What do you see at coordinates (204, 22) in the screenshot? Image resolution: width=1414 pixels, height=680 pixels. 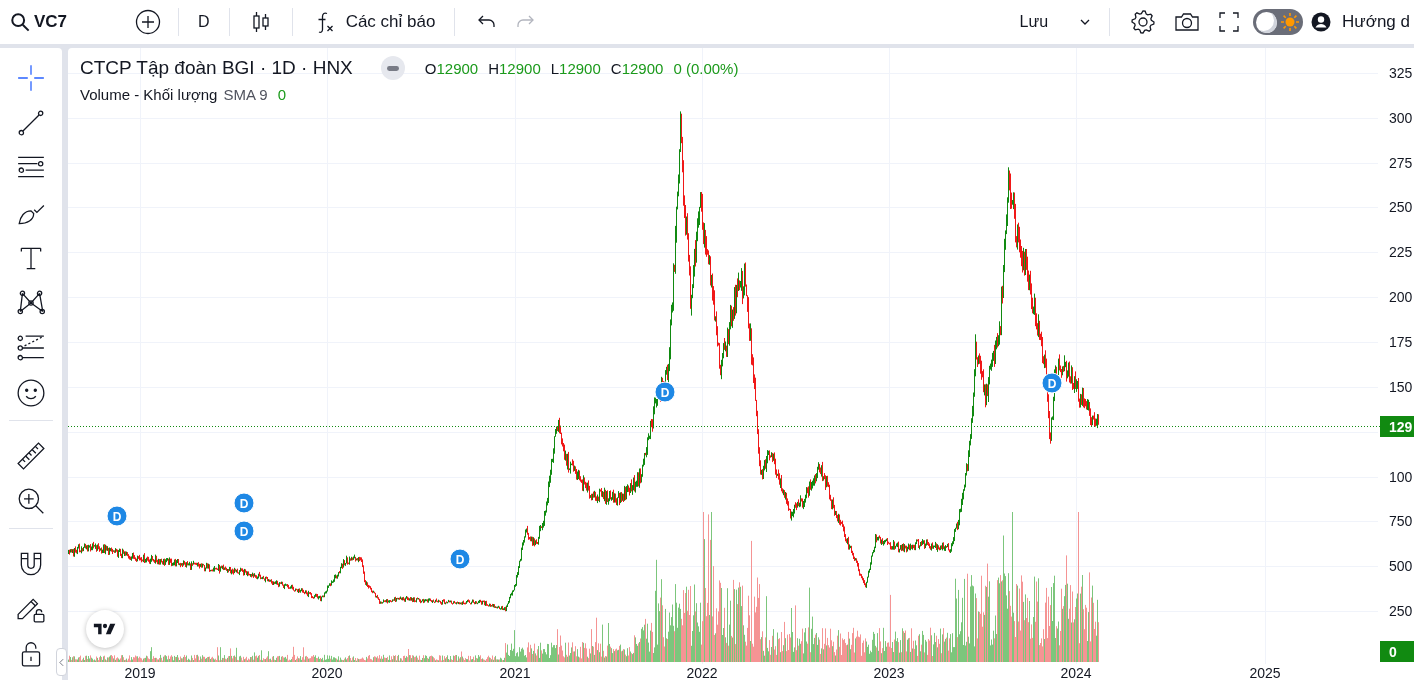 I see `interval-button: D` at bounding box center [204, 22].